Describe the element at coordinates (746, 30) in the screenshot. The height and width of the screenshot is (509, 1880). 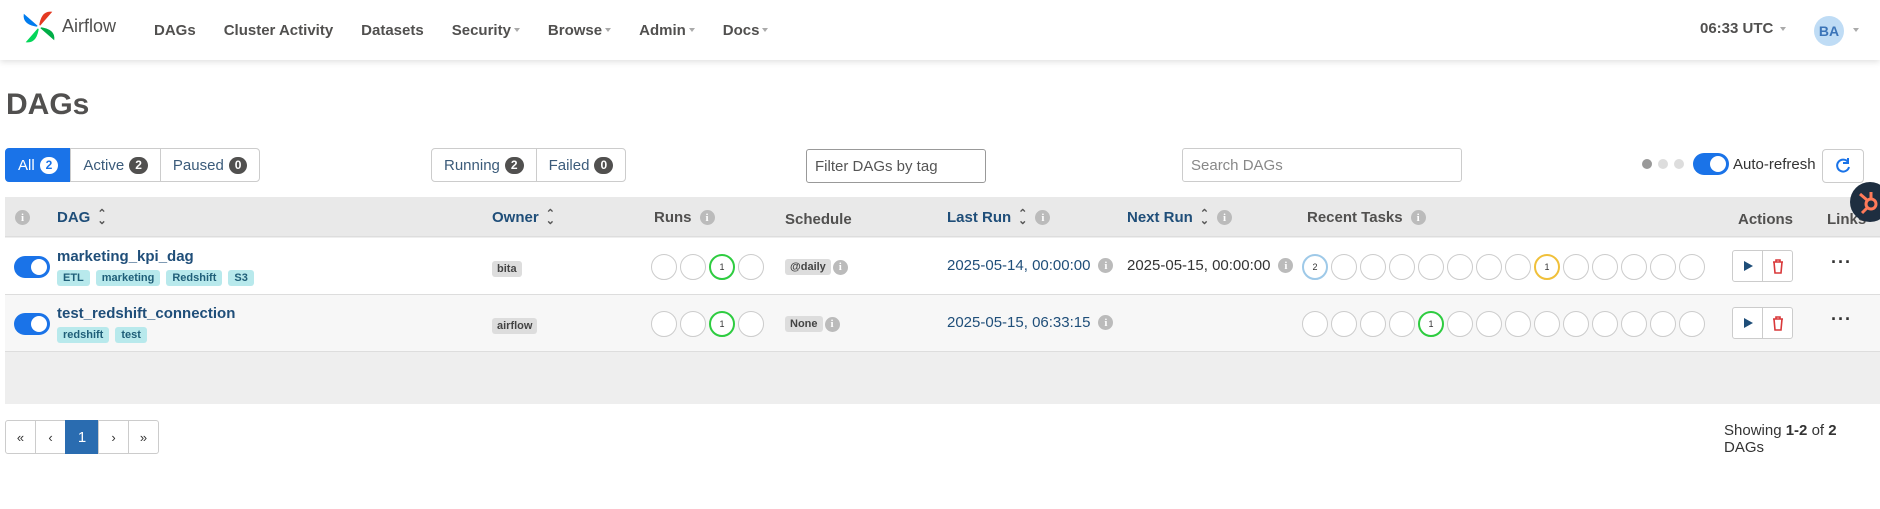
I see `nav-item-docs: Docs` at that location.